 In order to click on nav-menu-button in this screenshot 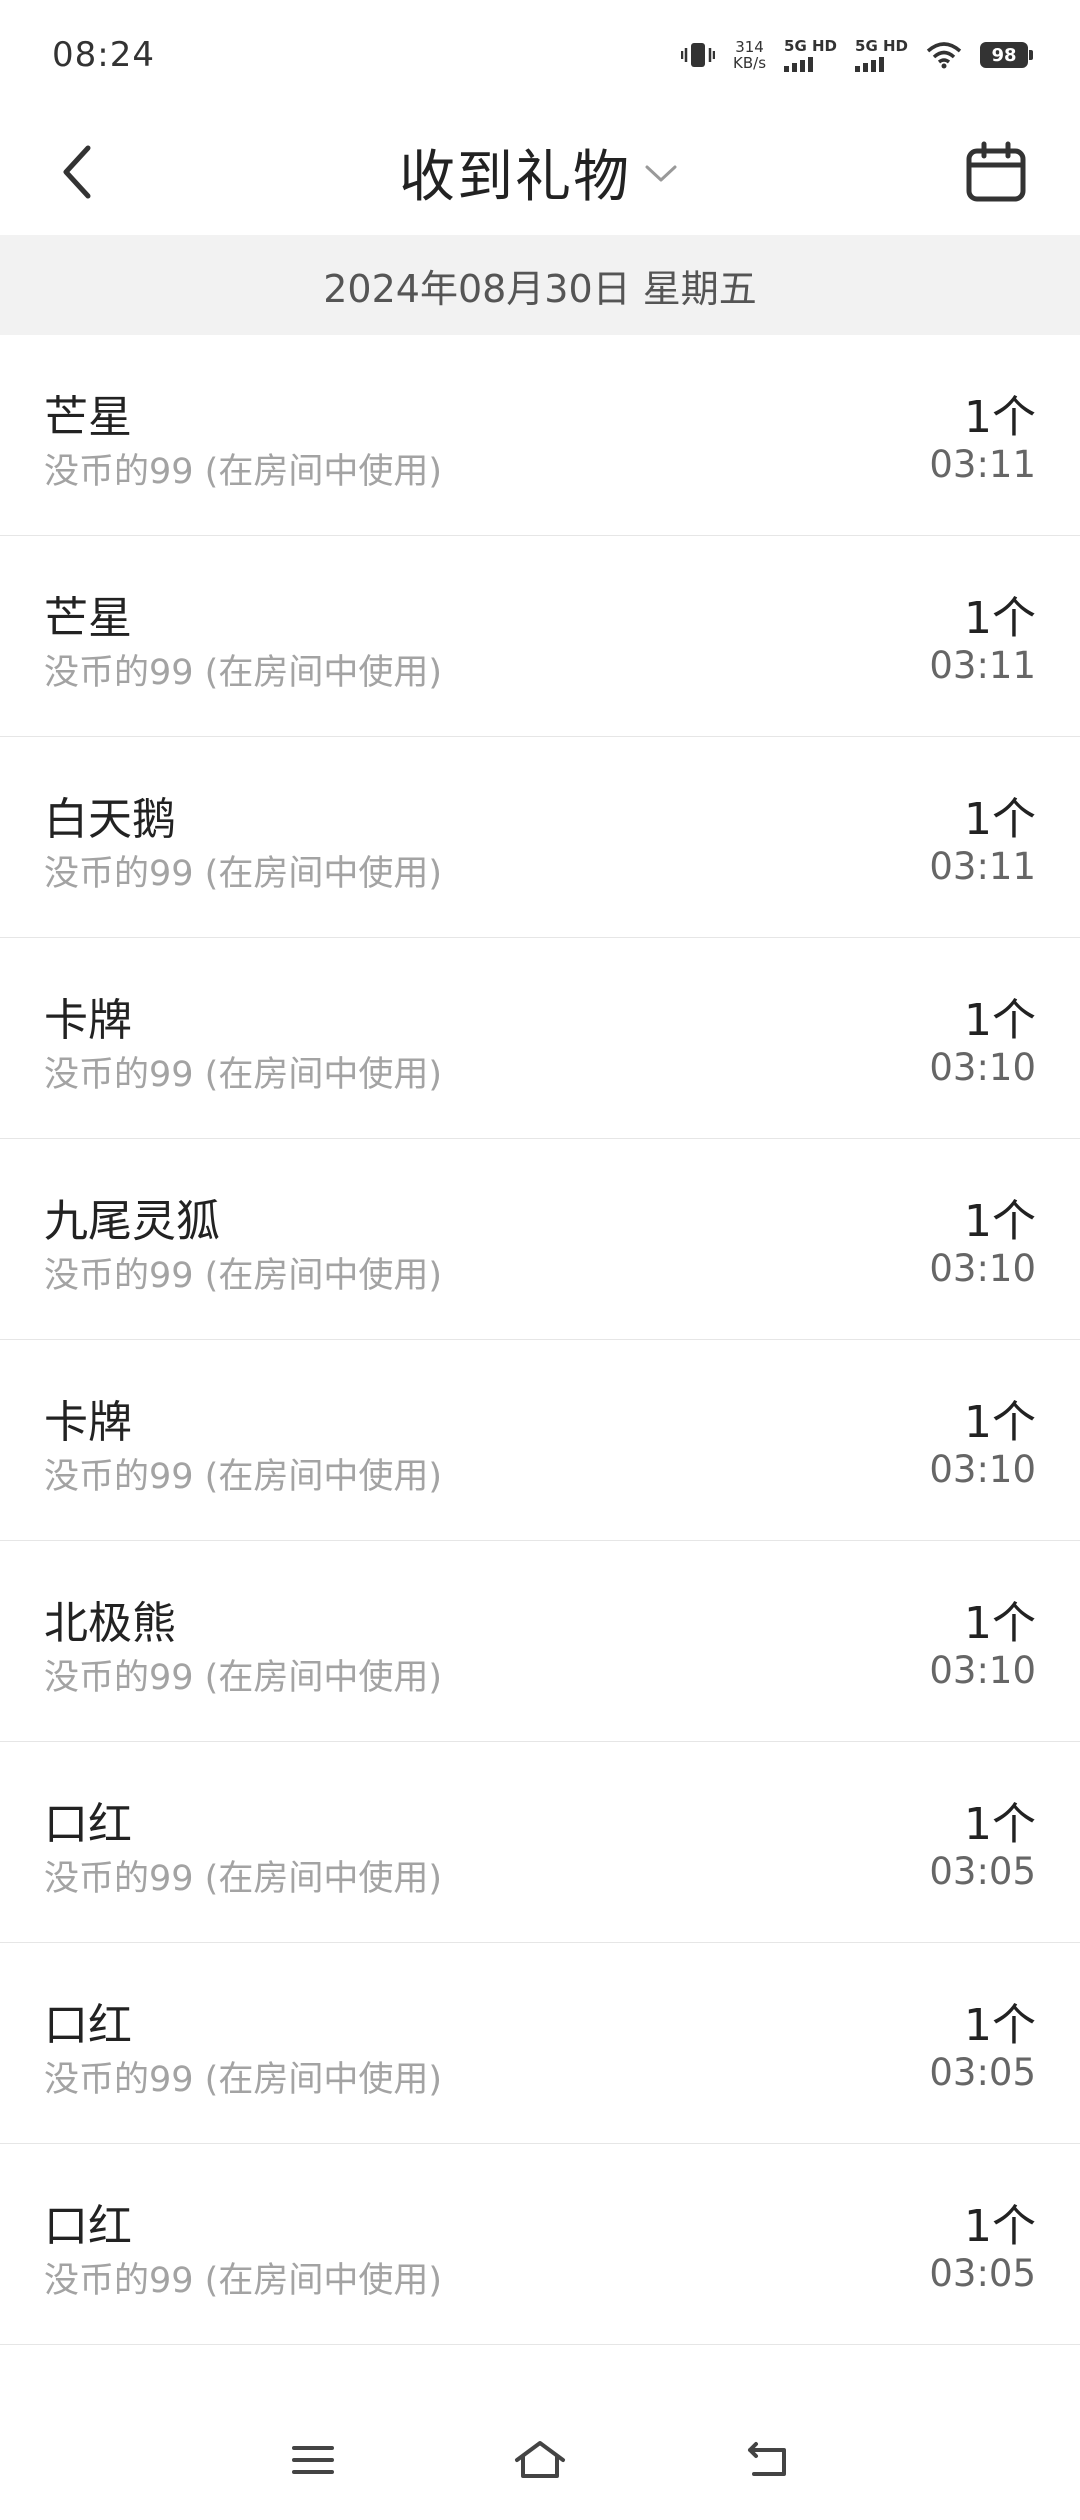, I will do `click(313, 2460)`.